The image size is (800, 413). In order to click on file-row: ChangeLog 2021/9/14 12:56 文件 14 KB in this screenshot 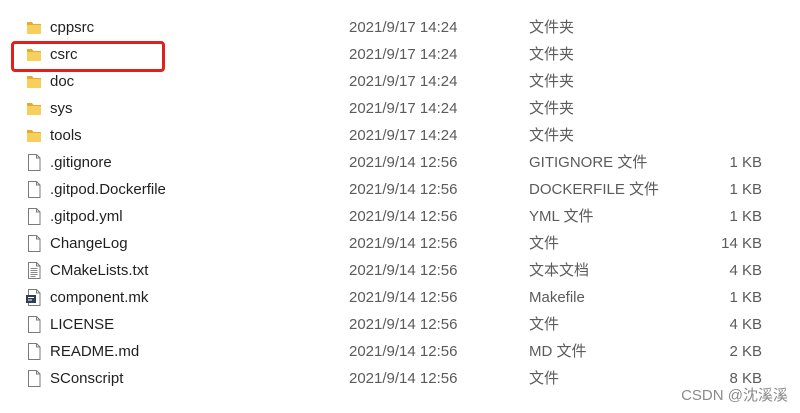, I will do `click(400, 243)`.